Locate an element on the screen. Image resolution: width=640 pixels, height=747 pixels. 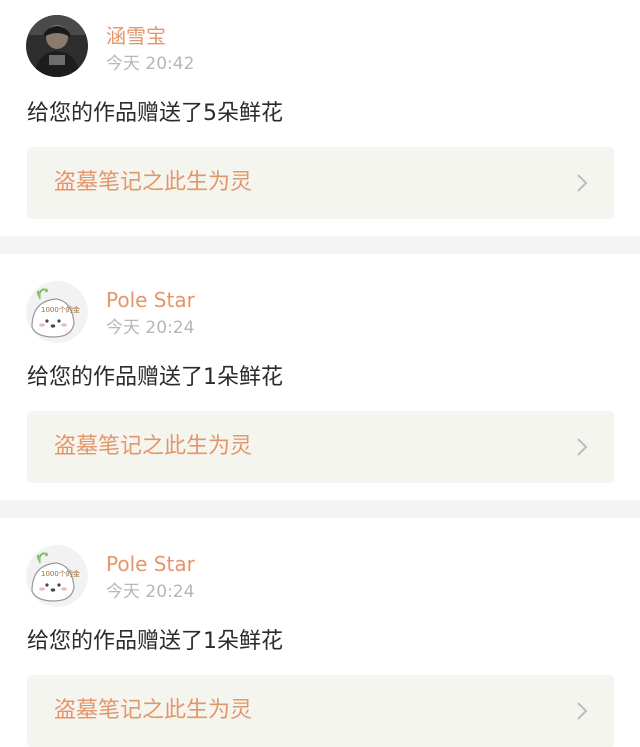
timestamp: 今天 20:42 is located at coordinates (150, 64).